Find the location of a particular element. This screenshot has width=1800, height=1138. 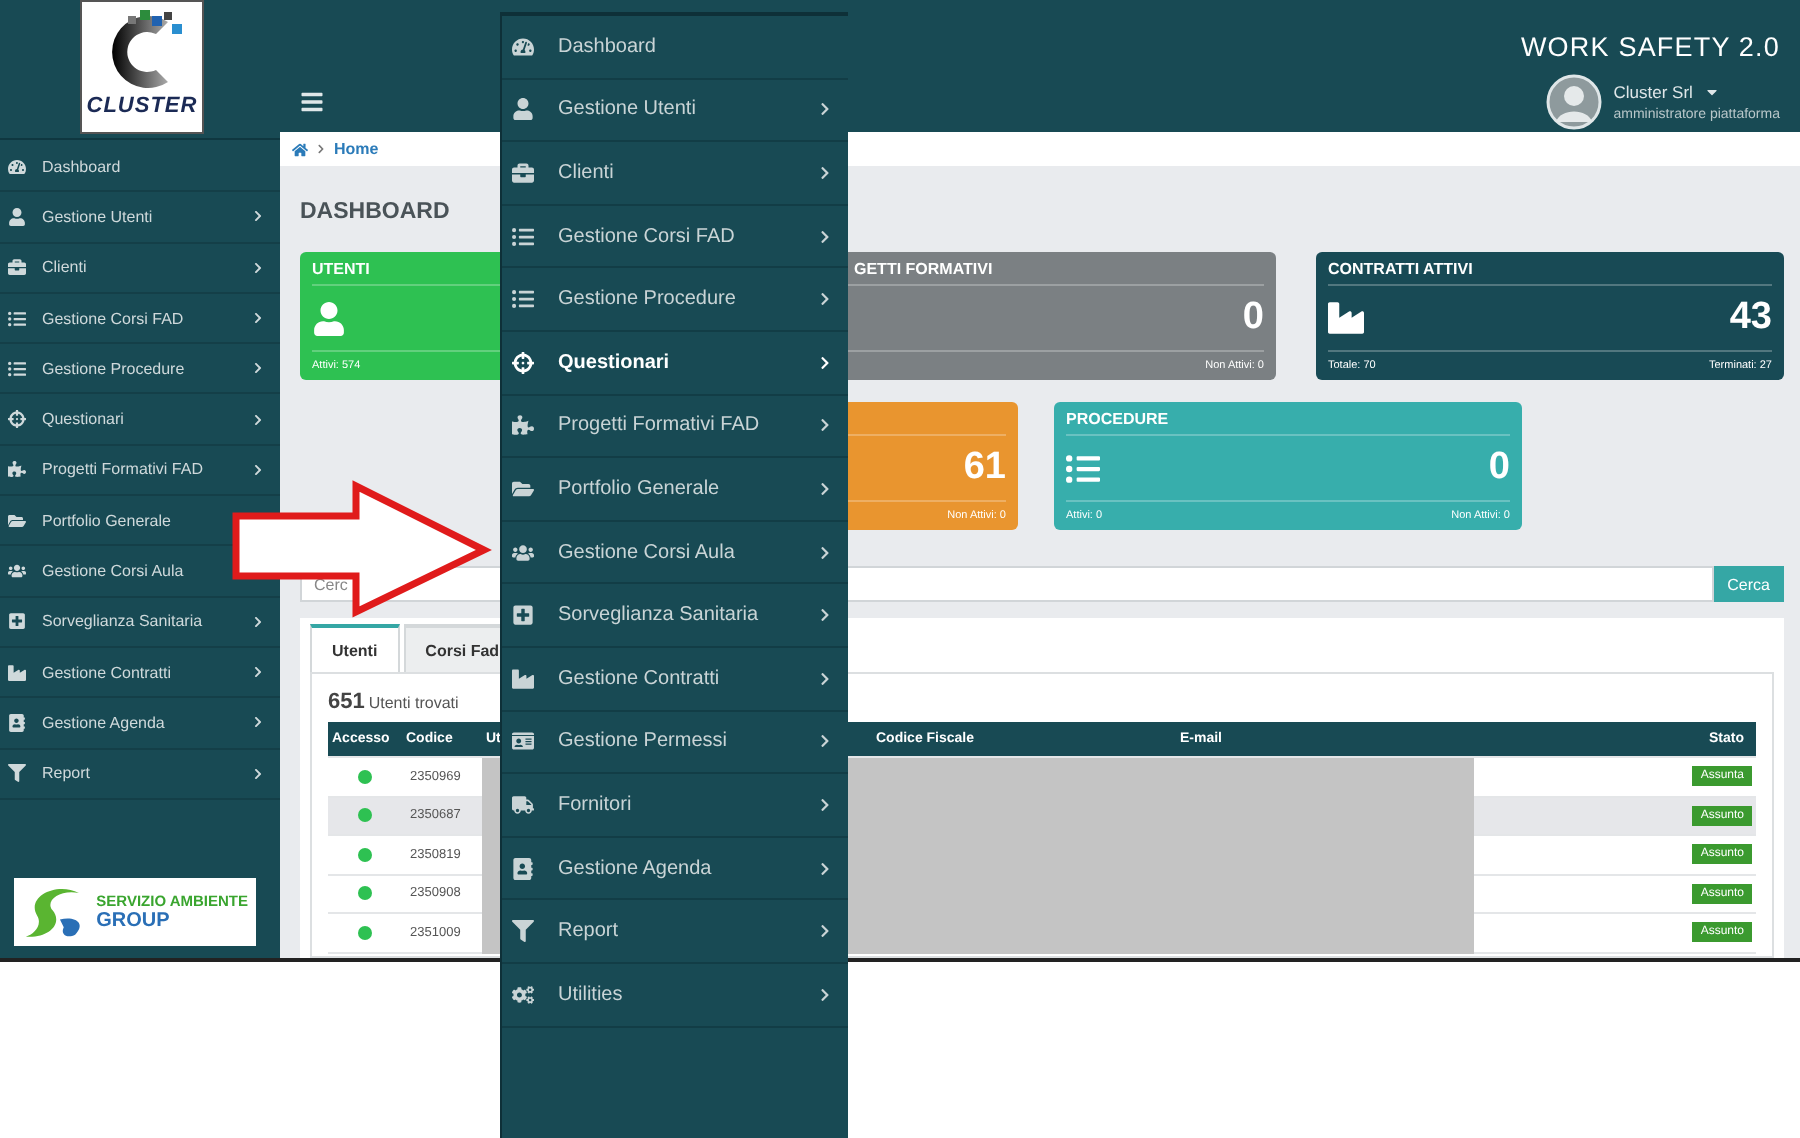

menu-item: Gestione Agenda is located at coordinates (675, 869).